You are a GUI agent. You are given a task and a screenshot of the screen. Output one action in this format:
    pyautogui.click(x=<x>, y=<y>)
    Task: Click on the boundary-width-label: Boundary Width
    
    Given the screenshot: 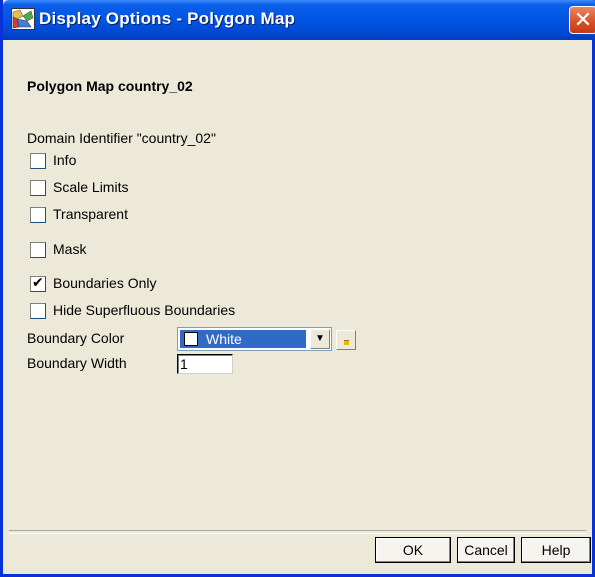 What is the action you would take?
    pyautogui.click(x=77, y=363)
    